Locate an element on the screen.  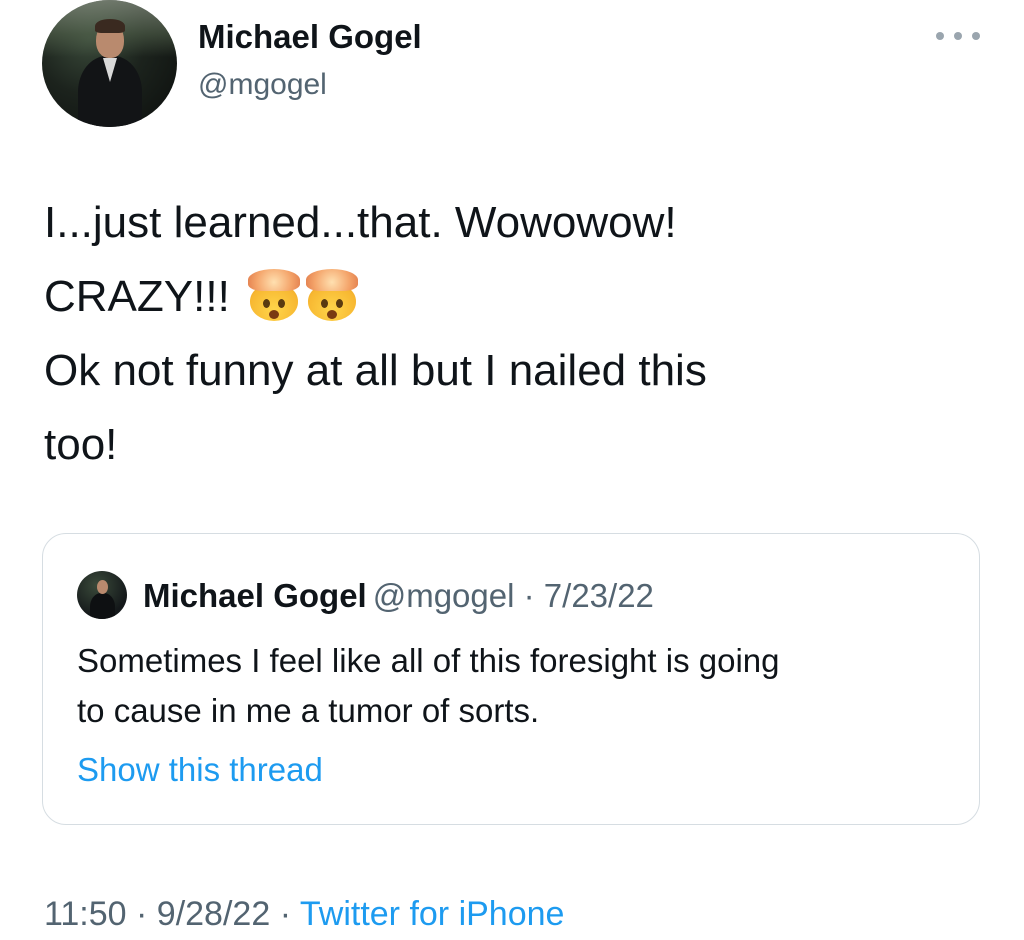
tweet-text-line: too! is located at coordinates (81, 444).